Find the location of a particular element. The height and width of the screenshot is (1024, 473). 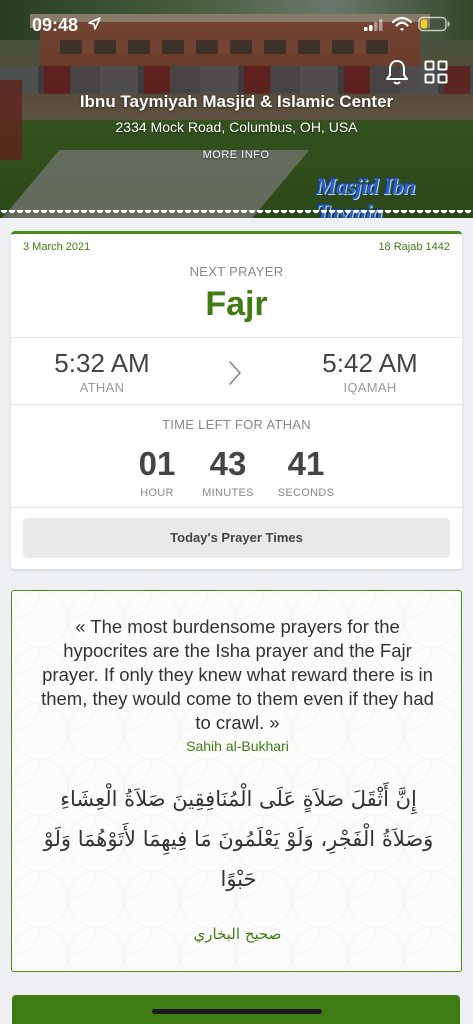

iqamah-time: 5:42 AM is located at coordinates (370, 363).